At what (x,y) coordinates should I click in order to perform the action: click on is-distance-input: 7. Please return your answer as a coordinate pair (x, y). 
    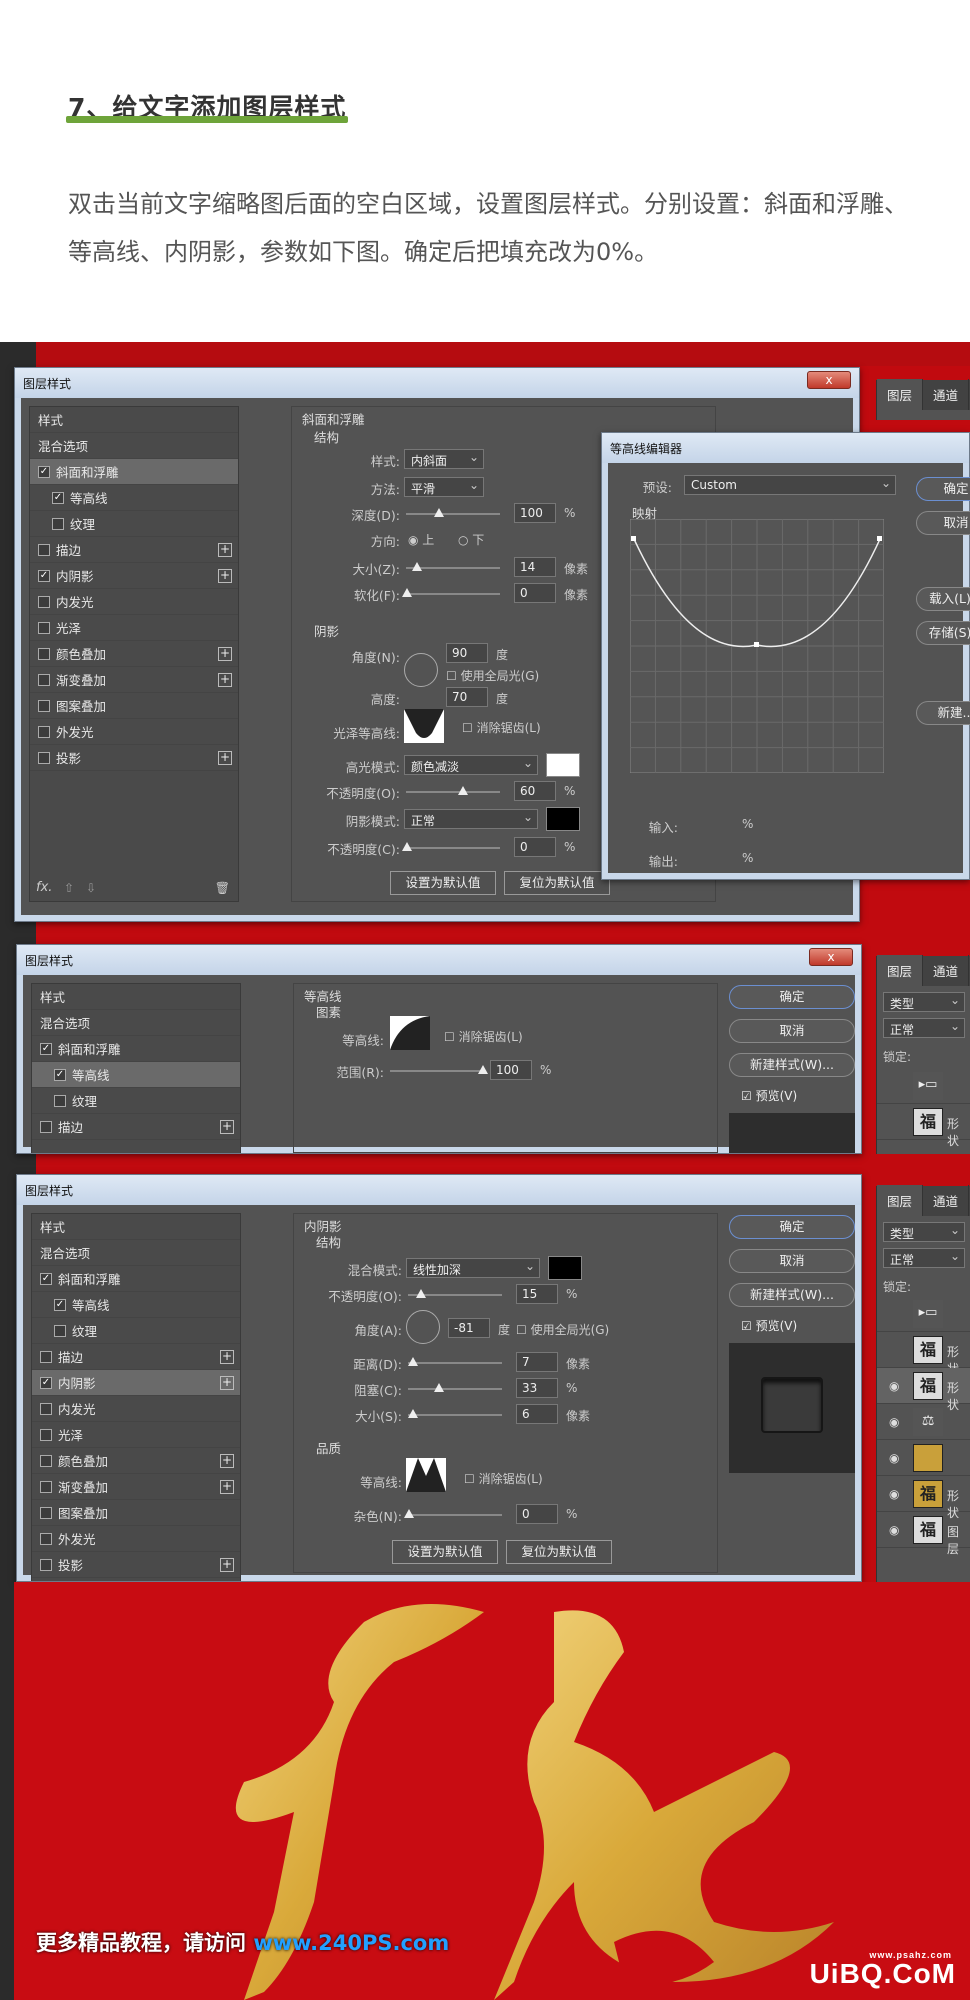
    Looking at the image, I should click on (537, 1362).